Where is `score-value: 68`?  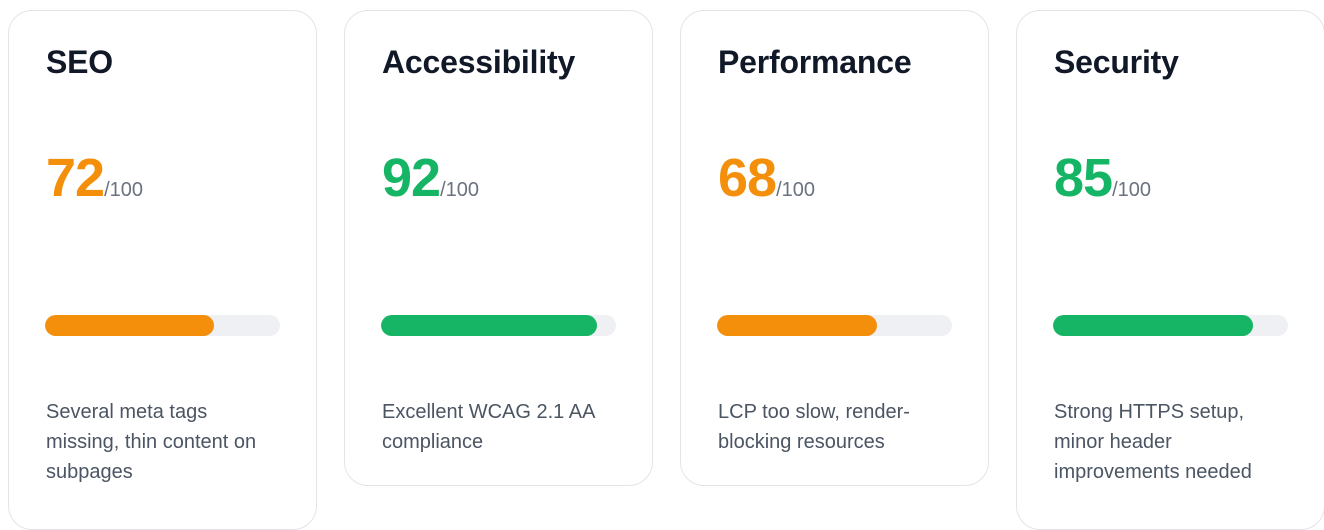
score-value: 68 is located at coordinates (747, 178).